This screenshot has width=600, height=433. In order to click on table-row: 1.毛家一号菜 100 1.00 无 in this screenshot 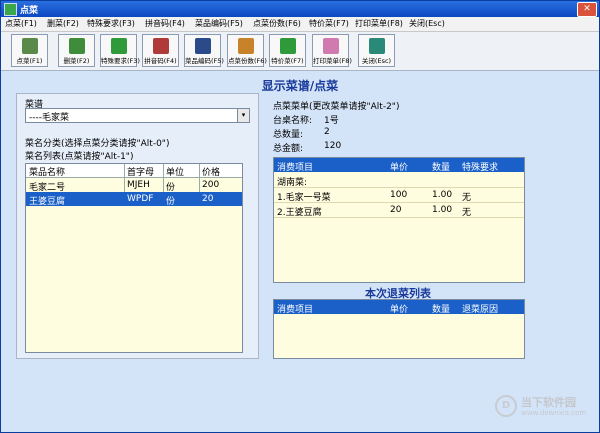, I will do `click(399, 195)`.